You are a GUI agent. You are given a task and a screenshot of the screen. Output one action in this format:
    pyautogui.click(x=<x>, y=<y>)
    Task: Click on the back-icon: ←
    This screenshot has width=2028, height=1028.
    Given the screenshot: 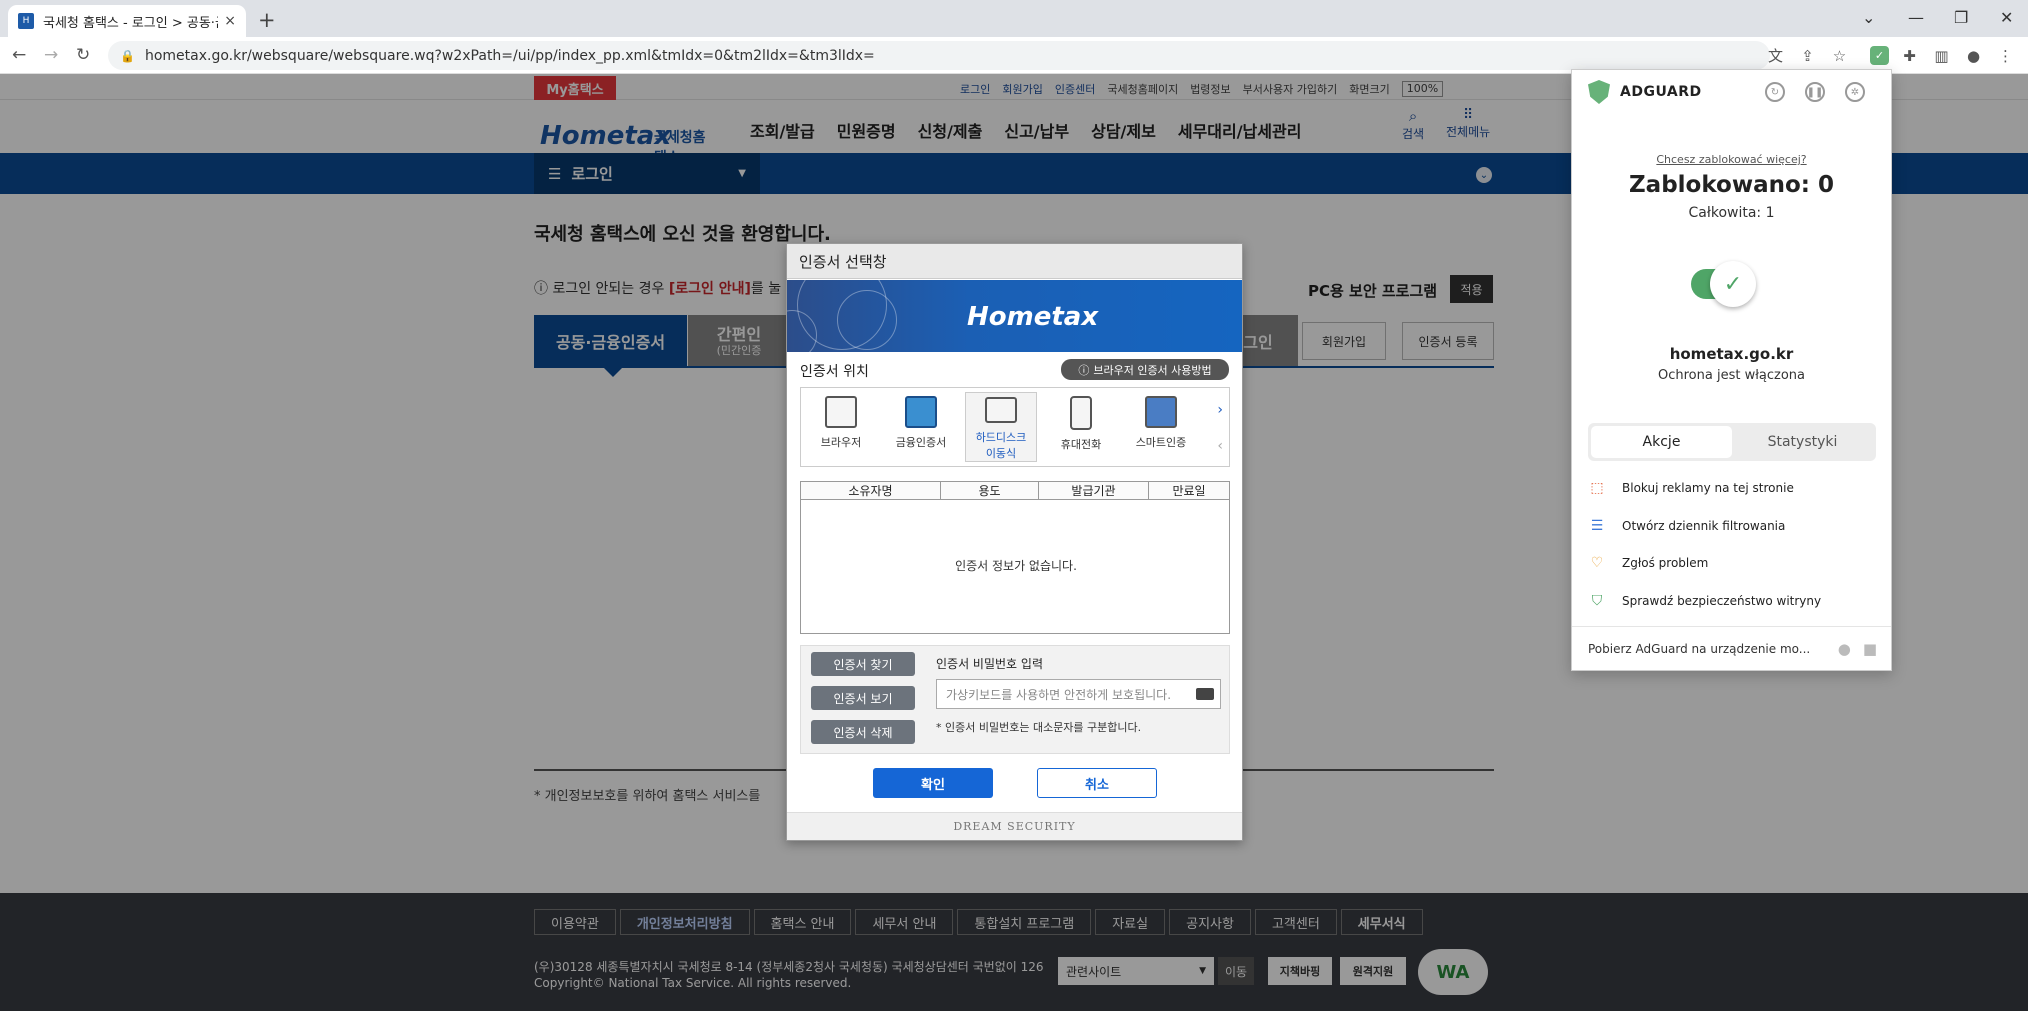 What is the action you would take?
    pyautogui.click(x=19, y=55)
    